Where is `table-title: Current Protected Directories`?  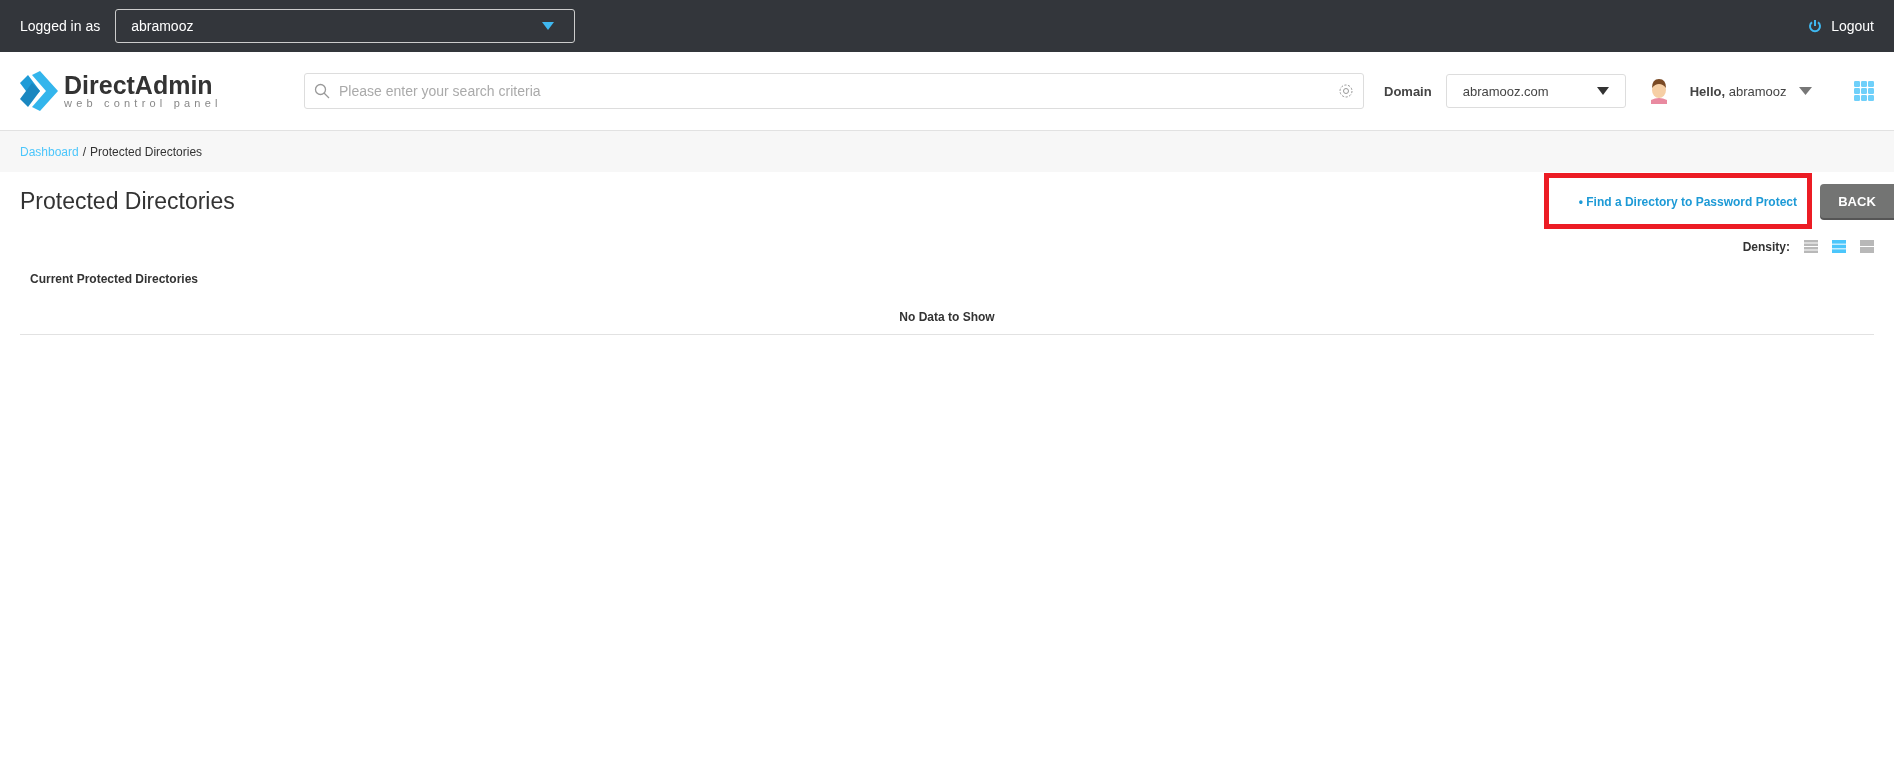 table-title: Current Protected Directories is located at coordinates (114, 279).